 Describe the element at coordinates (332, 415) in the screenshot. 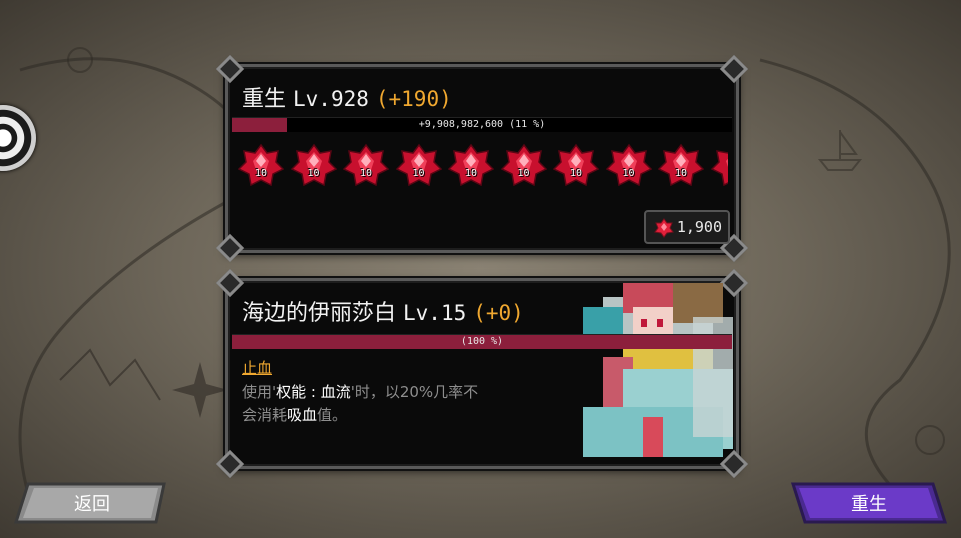

I see `skill-desc-part: 值。` at that location.